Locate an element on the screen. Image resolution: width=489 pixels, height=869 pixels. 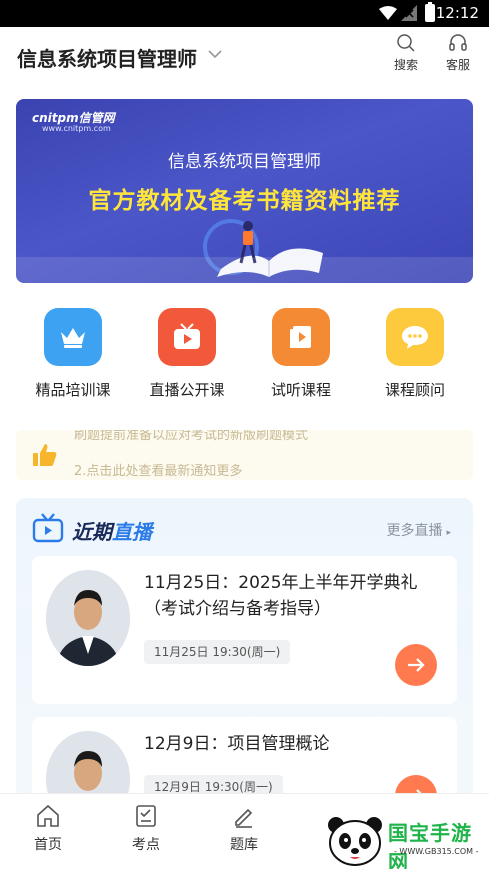
watermark: 国宝手游网 - WWW.GB315.COM - is located at coordinates (399, 836).